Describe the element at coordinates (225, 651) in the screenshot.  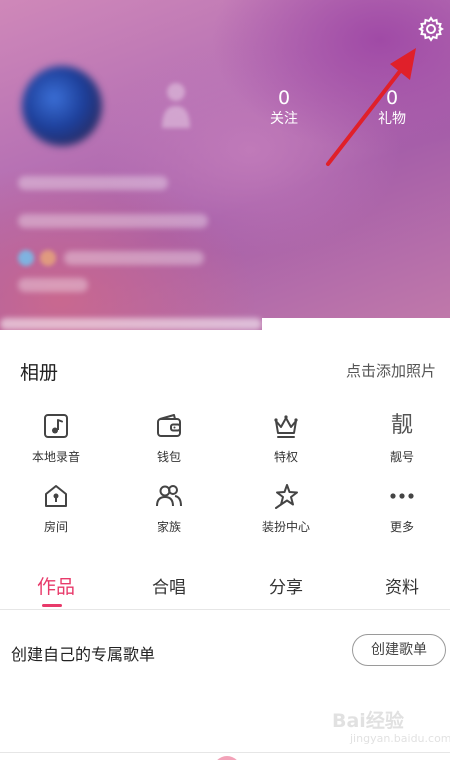
I see `playlist-row: 创建自己的专属歌单 创建歌单` at that location.